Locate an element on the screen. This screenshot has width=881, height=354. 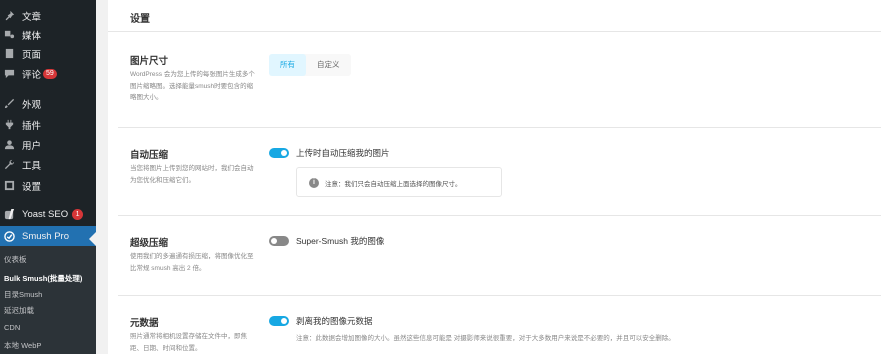
image-sizes-tabs: 所有 自定义 is located at coordinates (310, 65).